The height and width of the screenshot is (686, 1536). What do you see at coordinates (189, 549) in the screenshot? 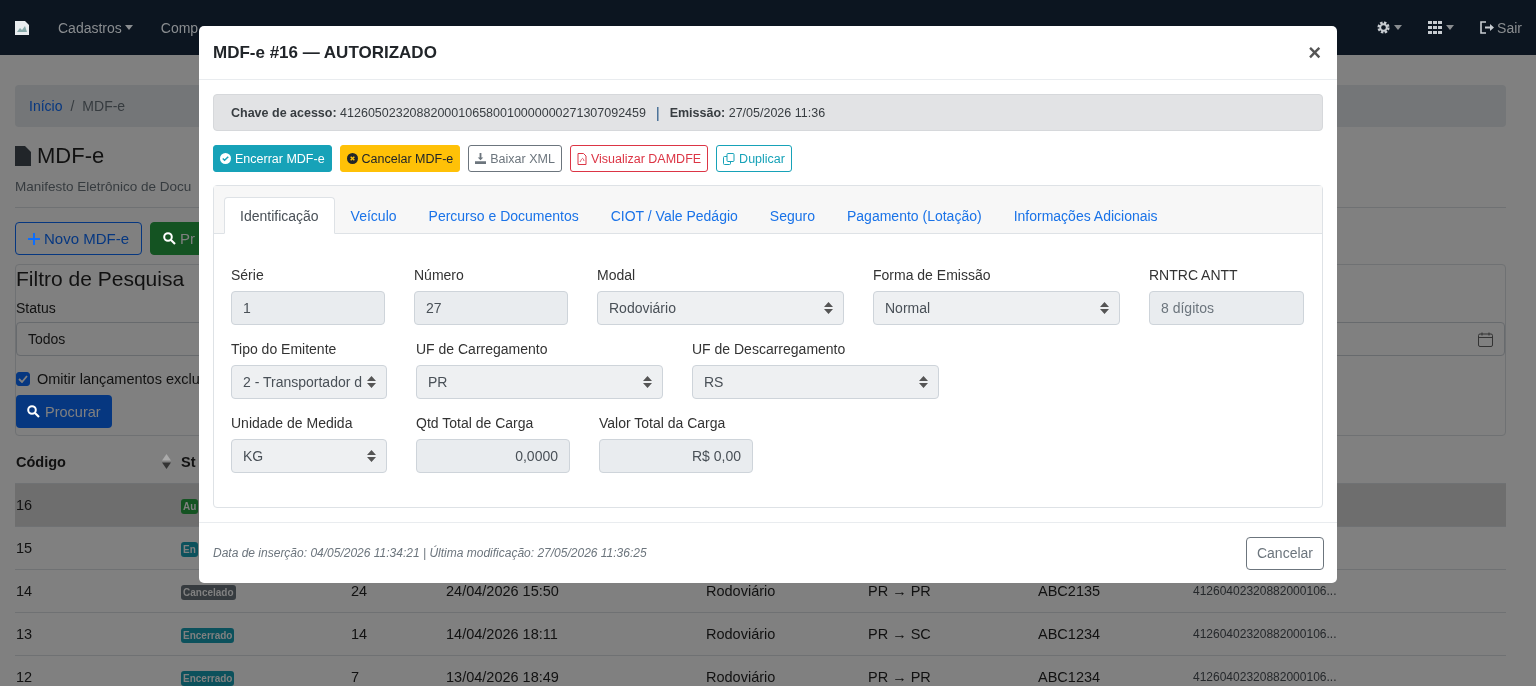
I see `status-badge: En` at bounding box center [189, 549].